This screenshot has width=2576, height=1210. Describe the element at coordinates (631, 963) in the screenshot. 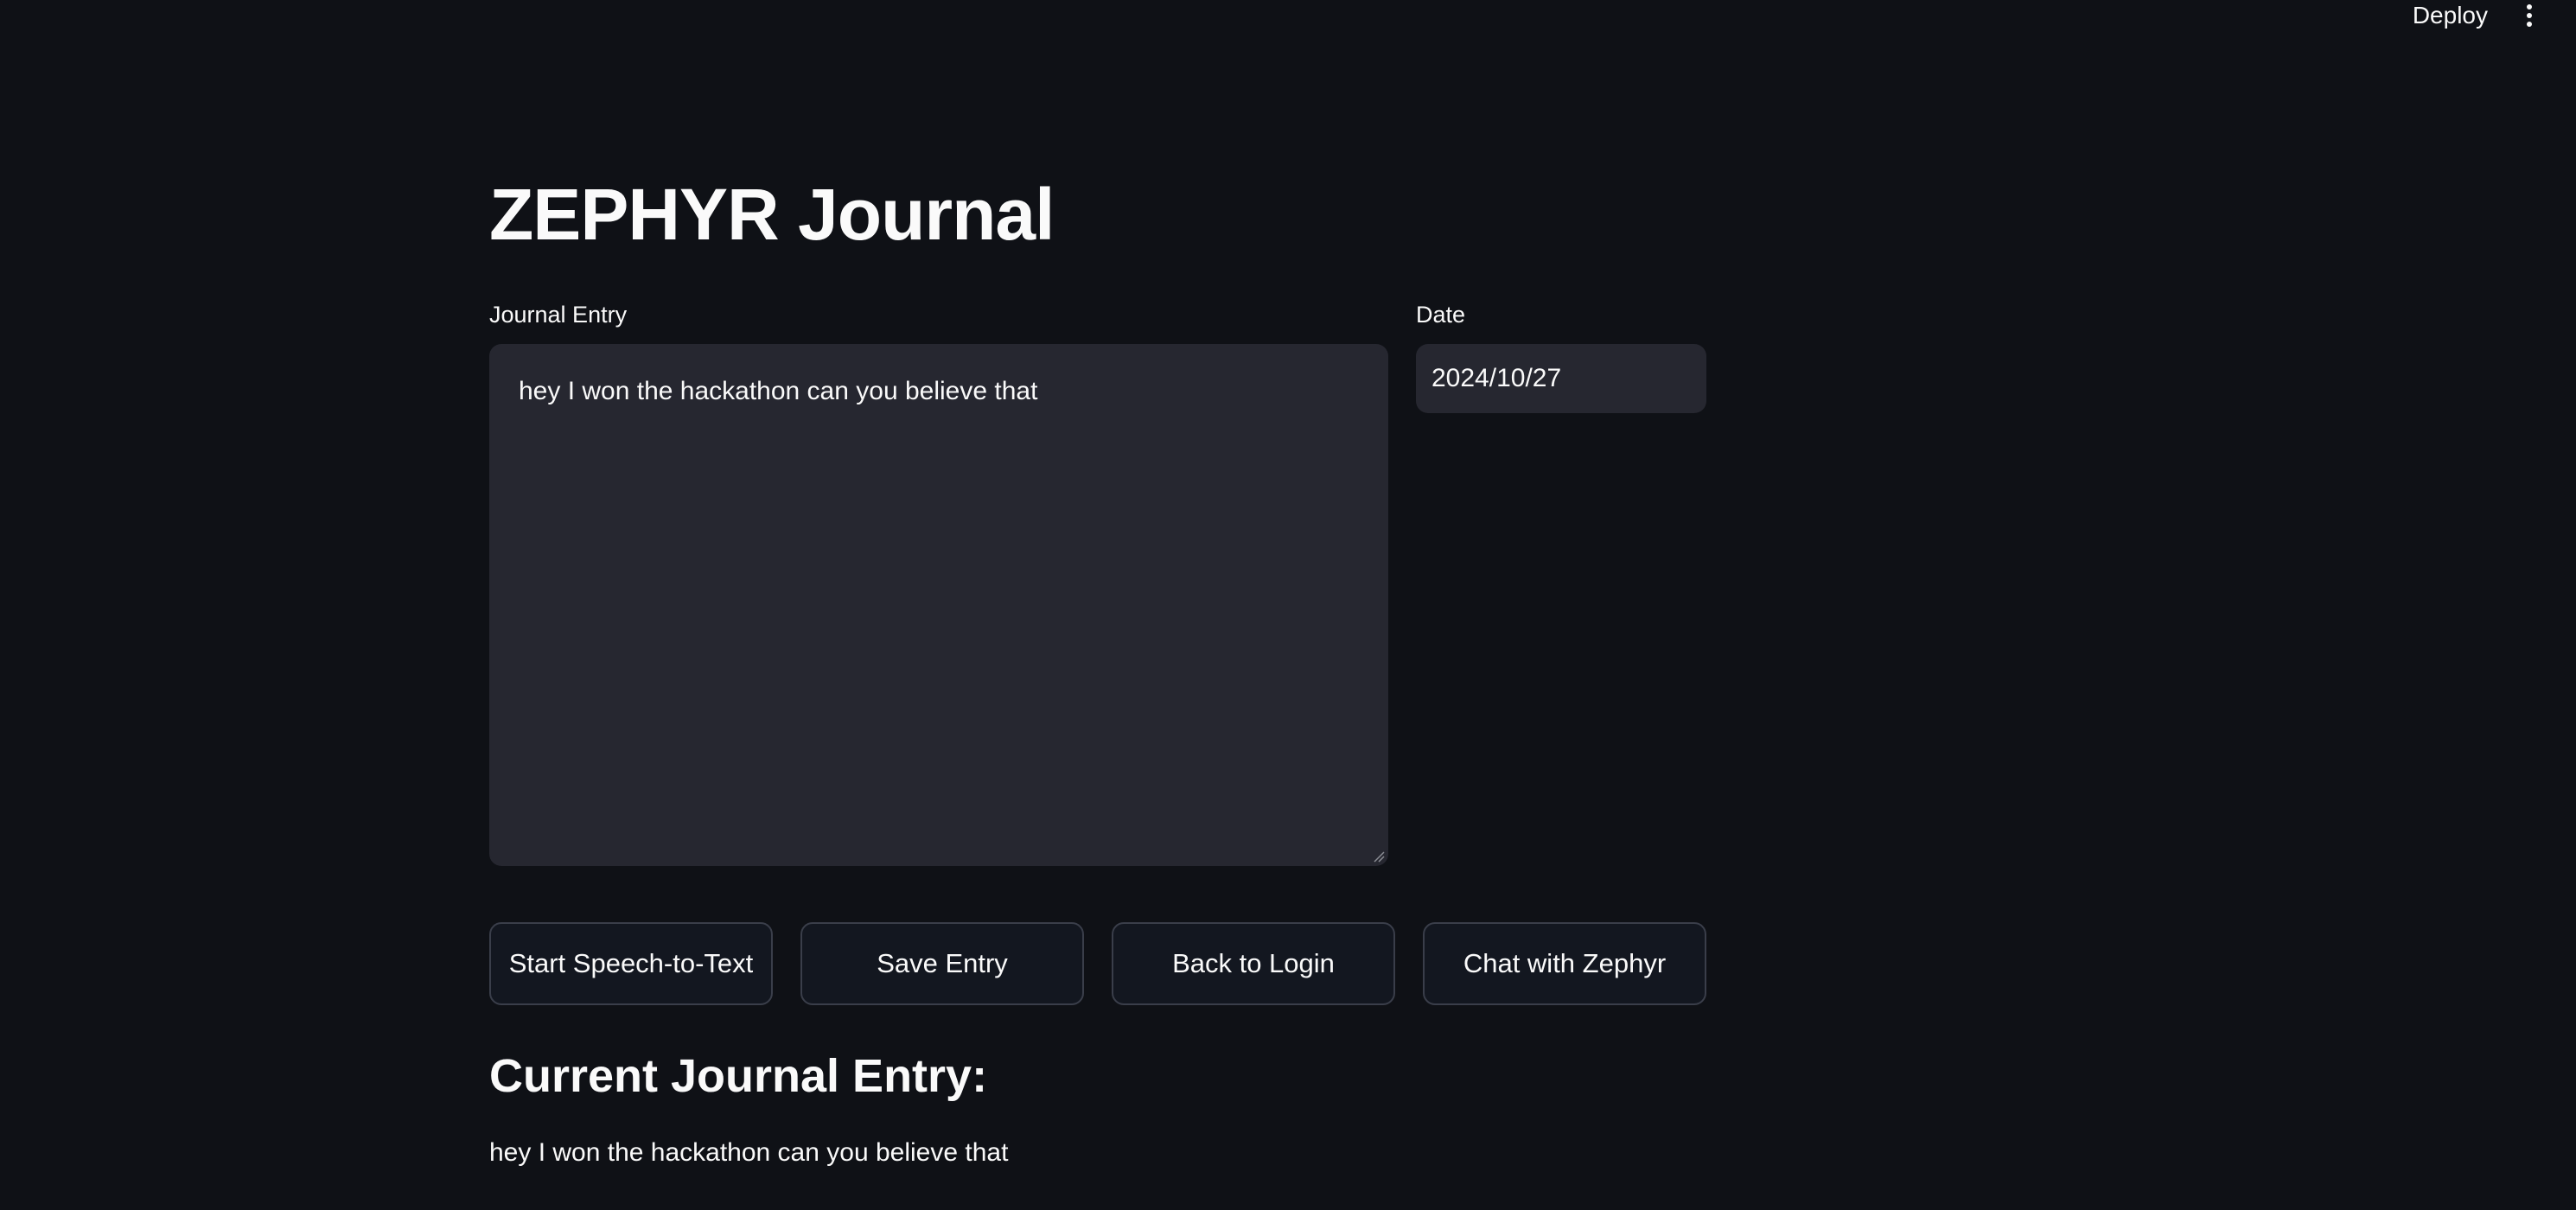

I see `start-speech-to-text-button: Start Speech-to-Text` at that location.